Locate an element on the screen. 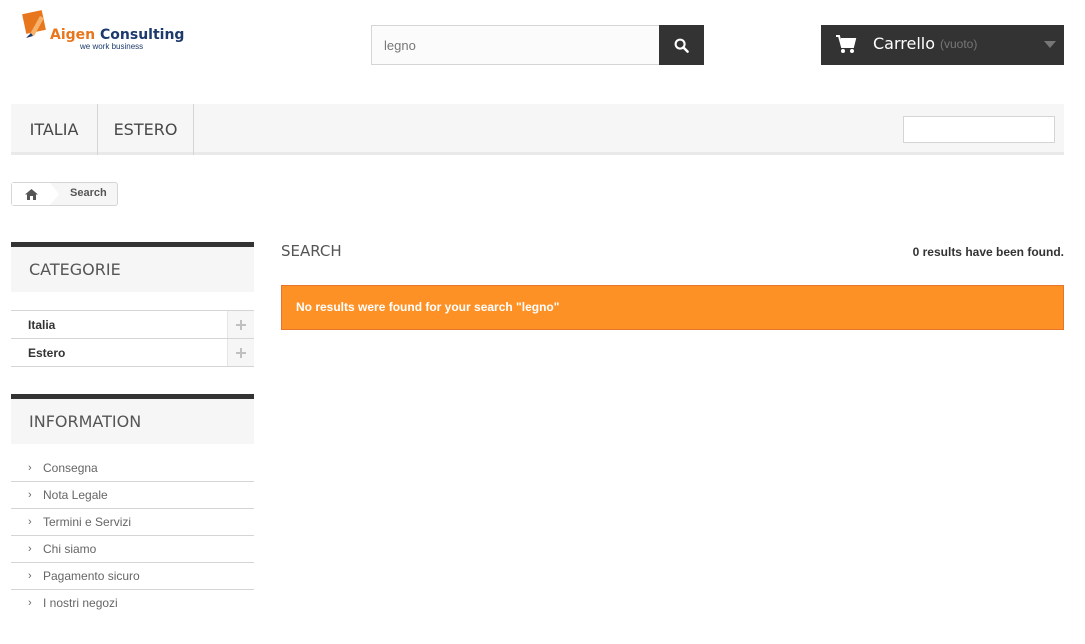 The image size is (1085, 644). category-item-italia: Italia is located at coordinates (132, 325).